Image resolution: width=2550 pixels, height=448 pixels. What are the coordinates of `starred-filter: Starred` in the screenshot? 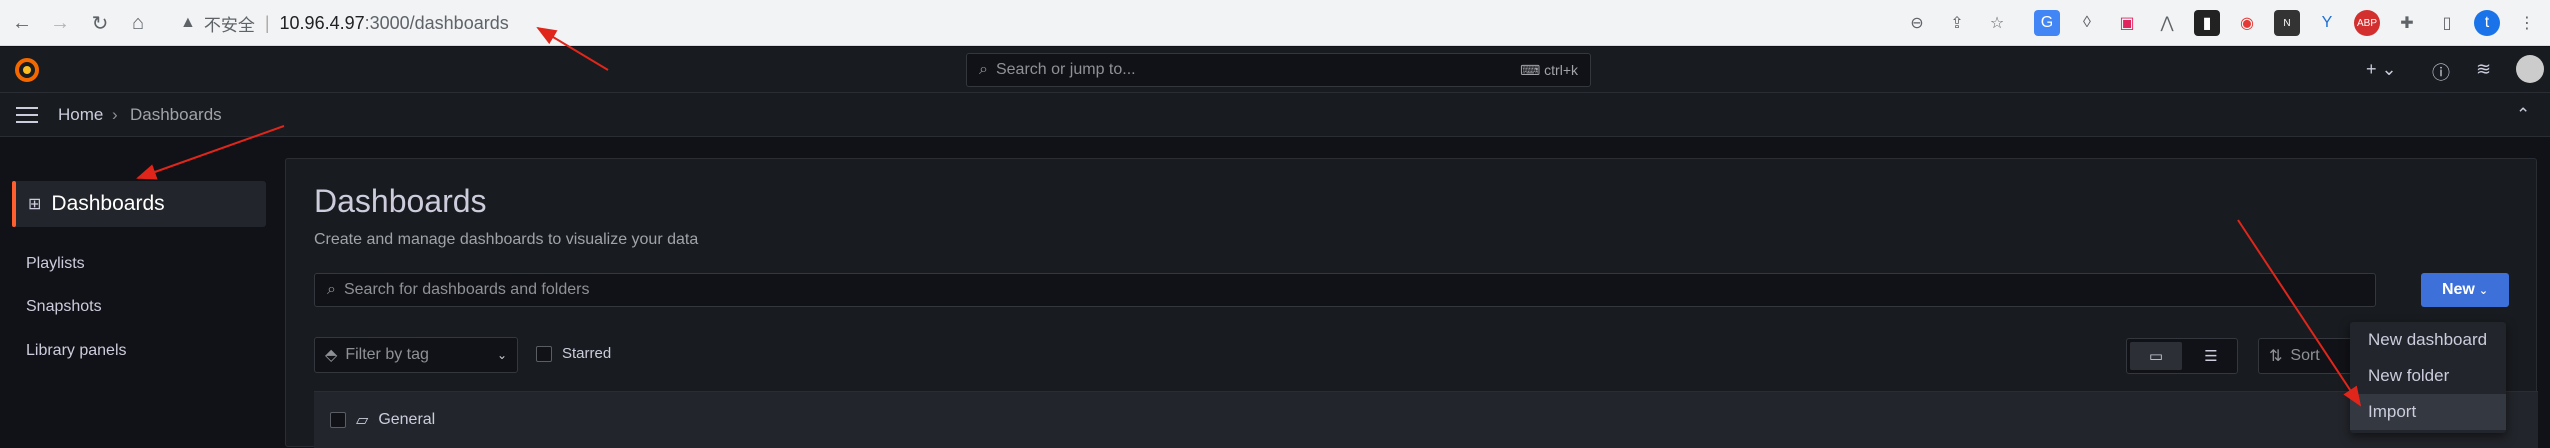 It's located at (573, 353).